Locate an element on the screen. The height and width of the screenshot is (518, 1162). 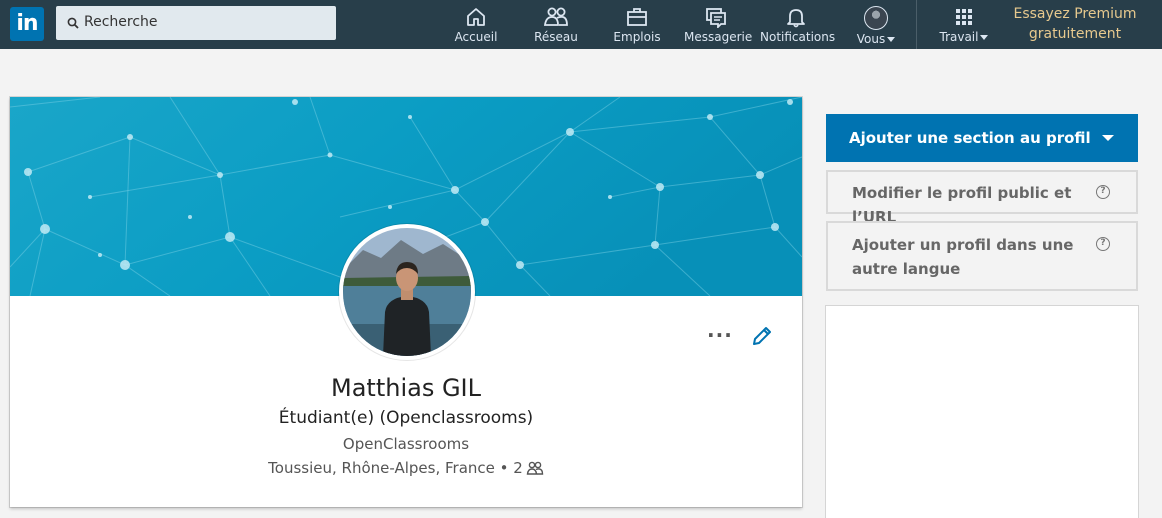
profile-location-line: Toussieu, Rhône-Alpes, France • 2 is located at coordinates (406, 468).